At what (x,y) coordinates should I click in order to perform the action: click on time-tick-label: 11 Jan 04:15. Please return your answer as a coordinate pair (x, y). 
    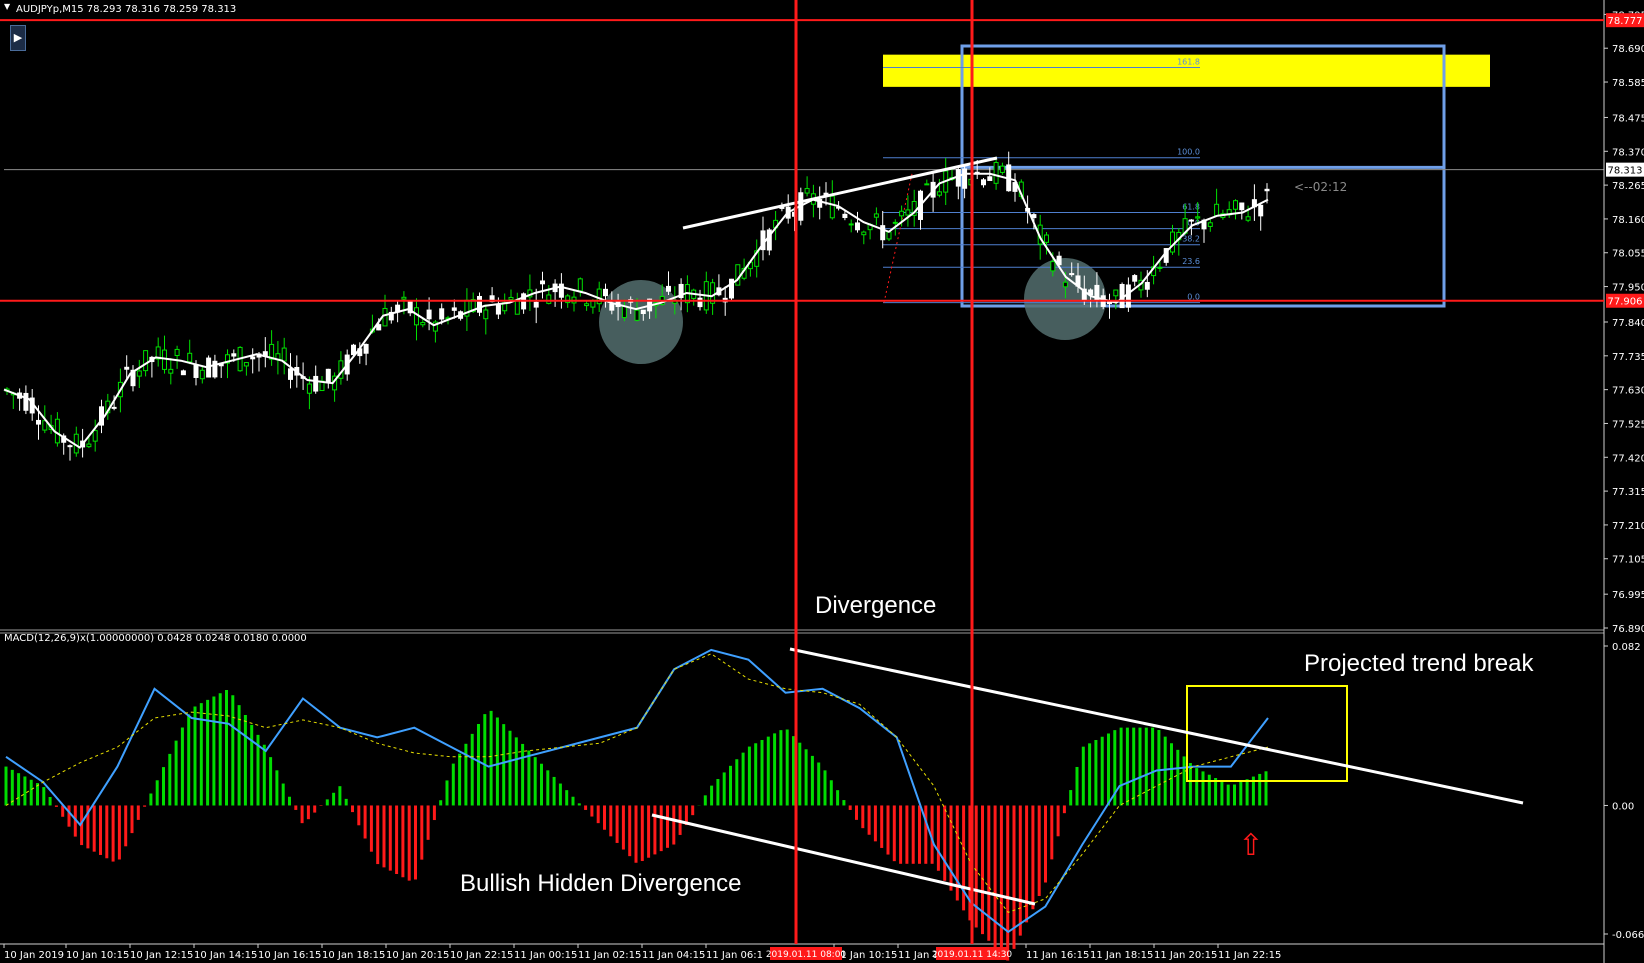
    Looking at the image, I should click on (673, 955).